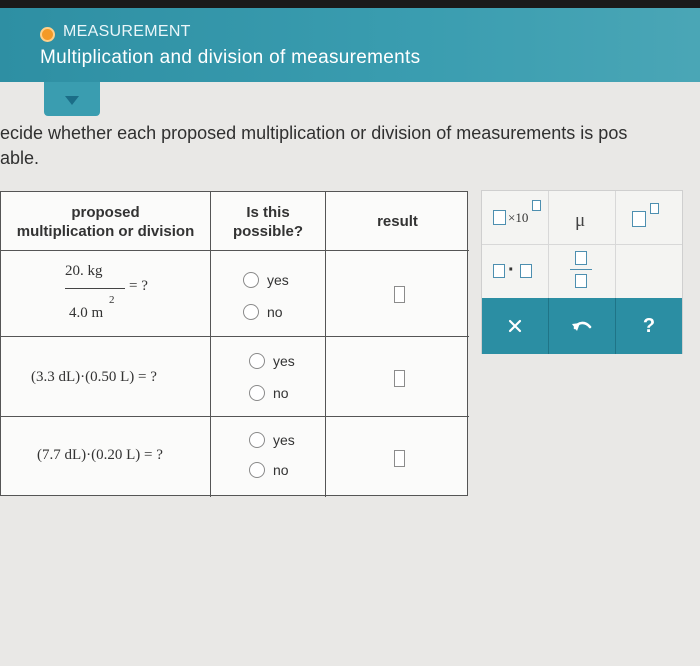 The width and height of the screenshot is (700, 666). I want to click on header-proposed: proposed multiplication or division, so click(105, 222).